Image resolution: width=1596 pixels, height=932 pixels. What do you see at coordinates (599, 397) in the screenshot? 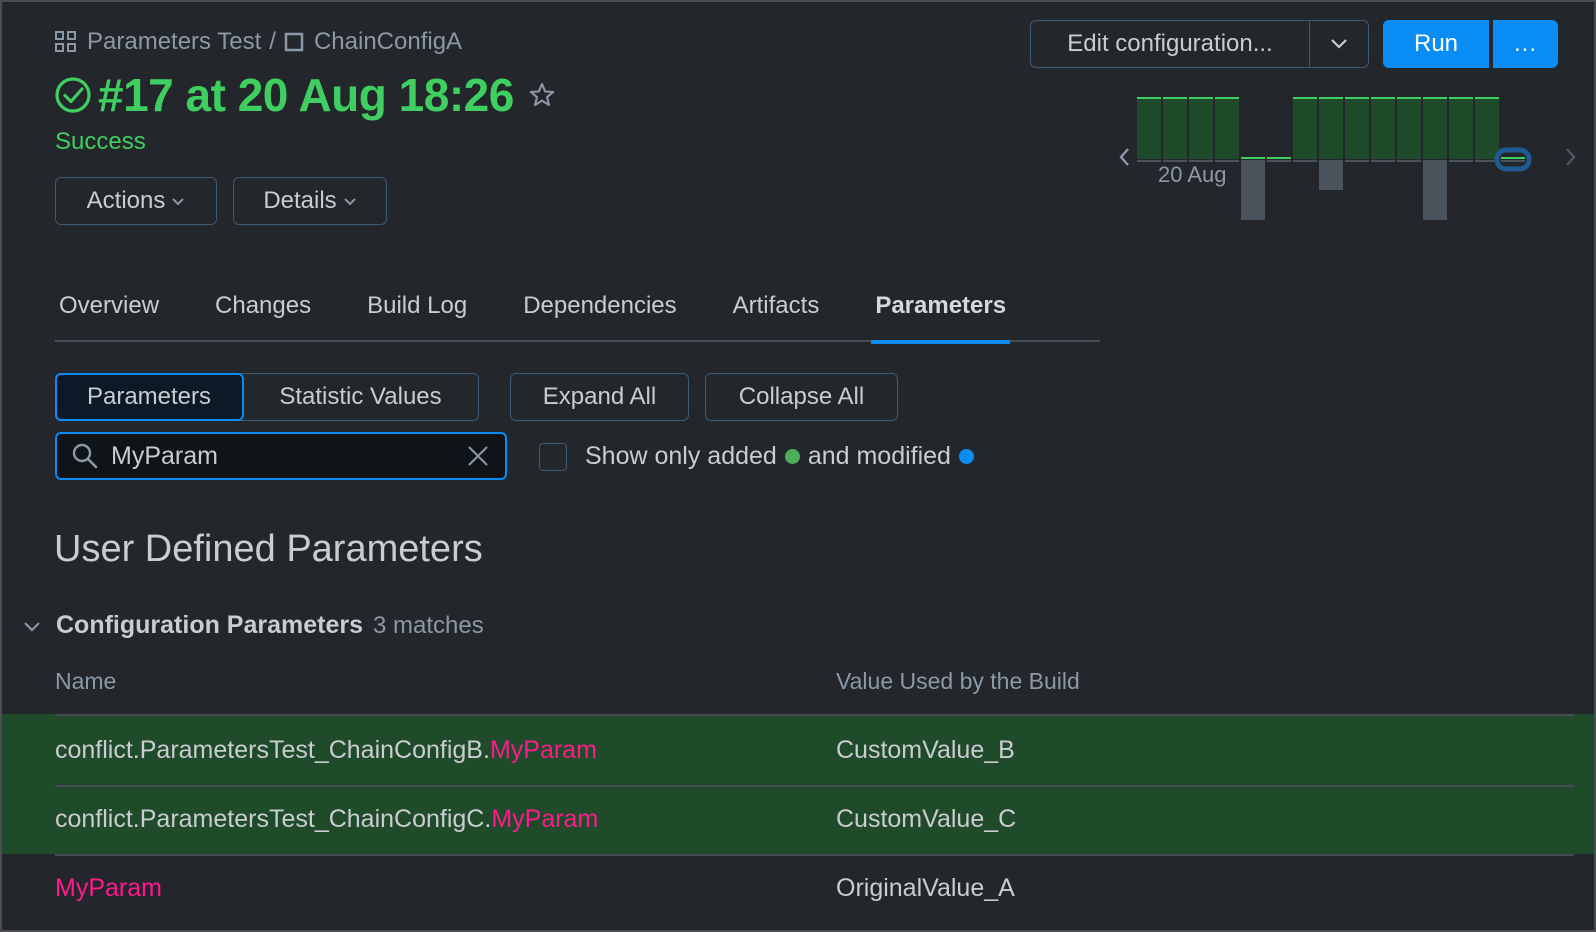
I see `expand-all-button: Expand All` at bounding box center [599, 397].